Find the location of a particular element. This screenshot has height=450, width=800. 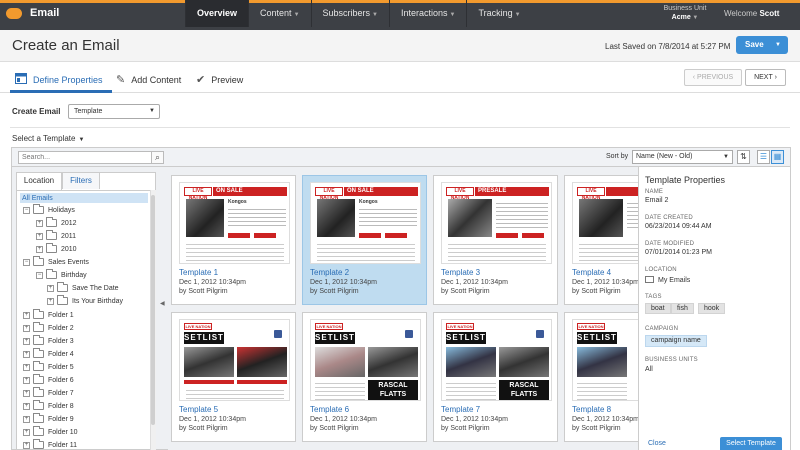

tag-chip: boat is located at coordinates (658, 308).